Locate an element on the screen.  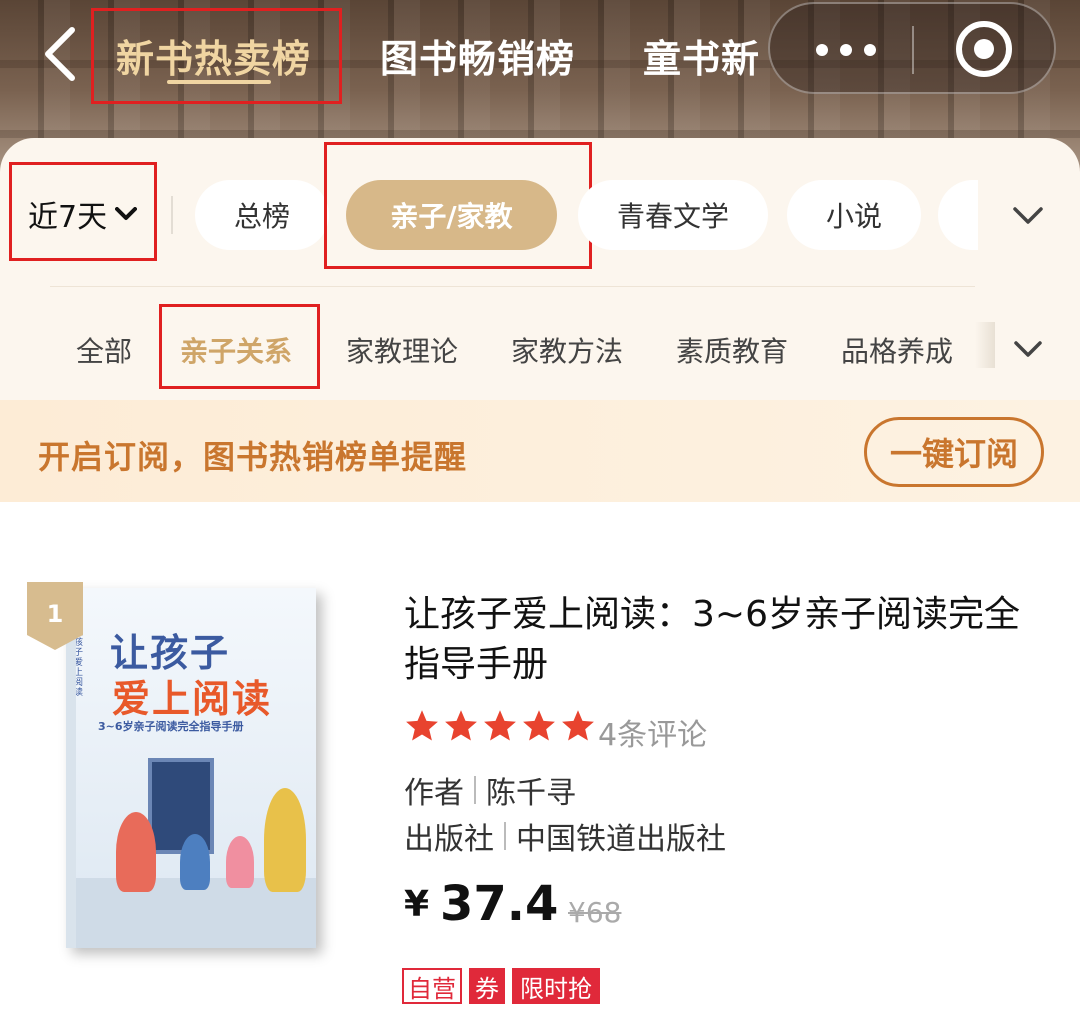
publisher-name: 中国铁道出版社 is located at coordinates (621, 836).